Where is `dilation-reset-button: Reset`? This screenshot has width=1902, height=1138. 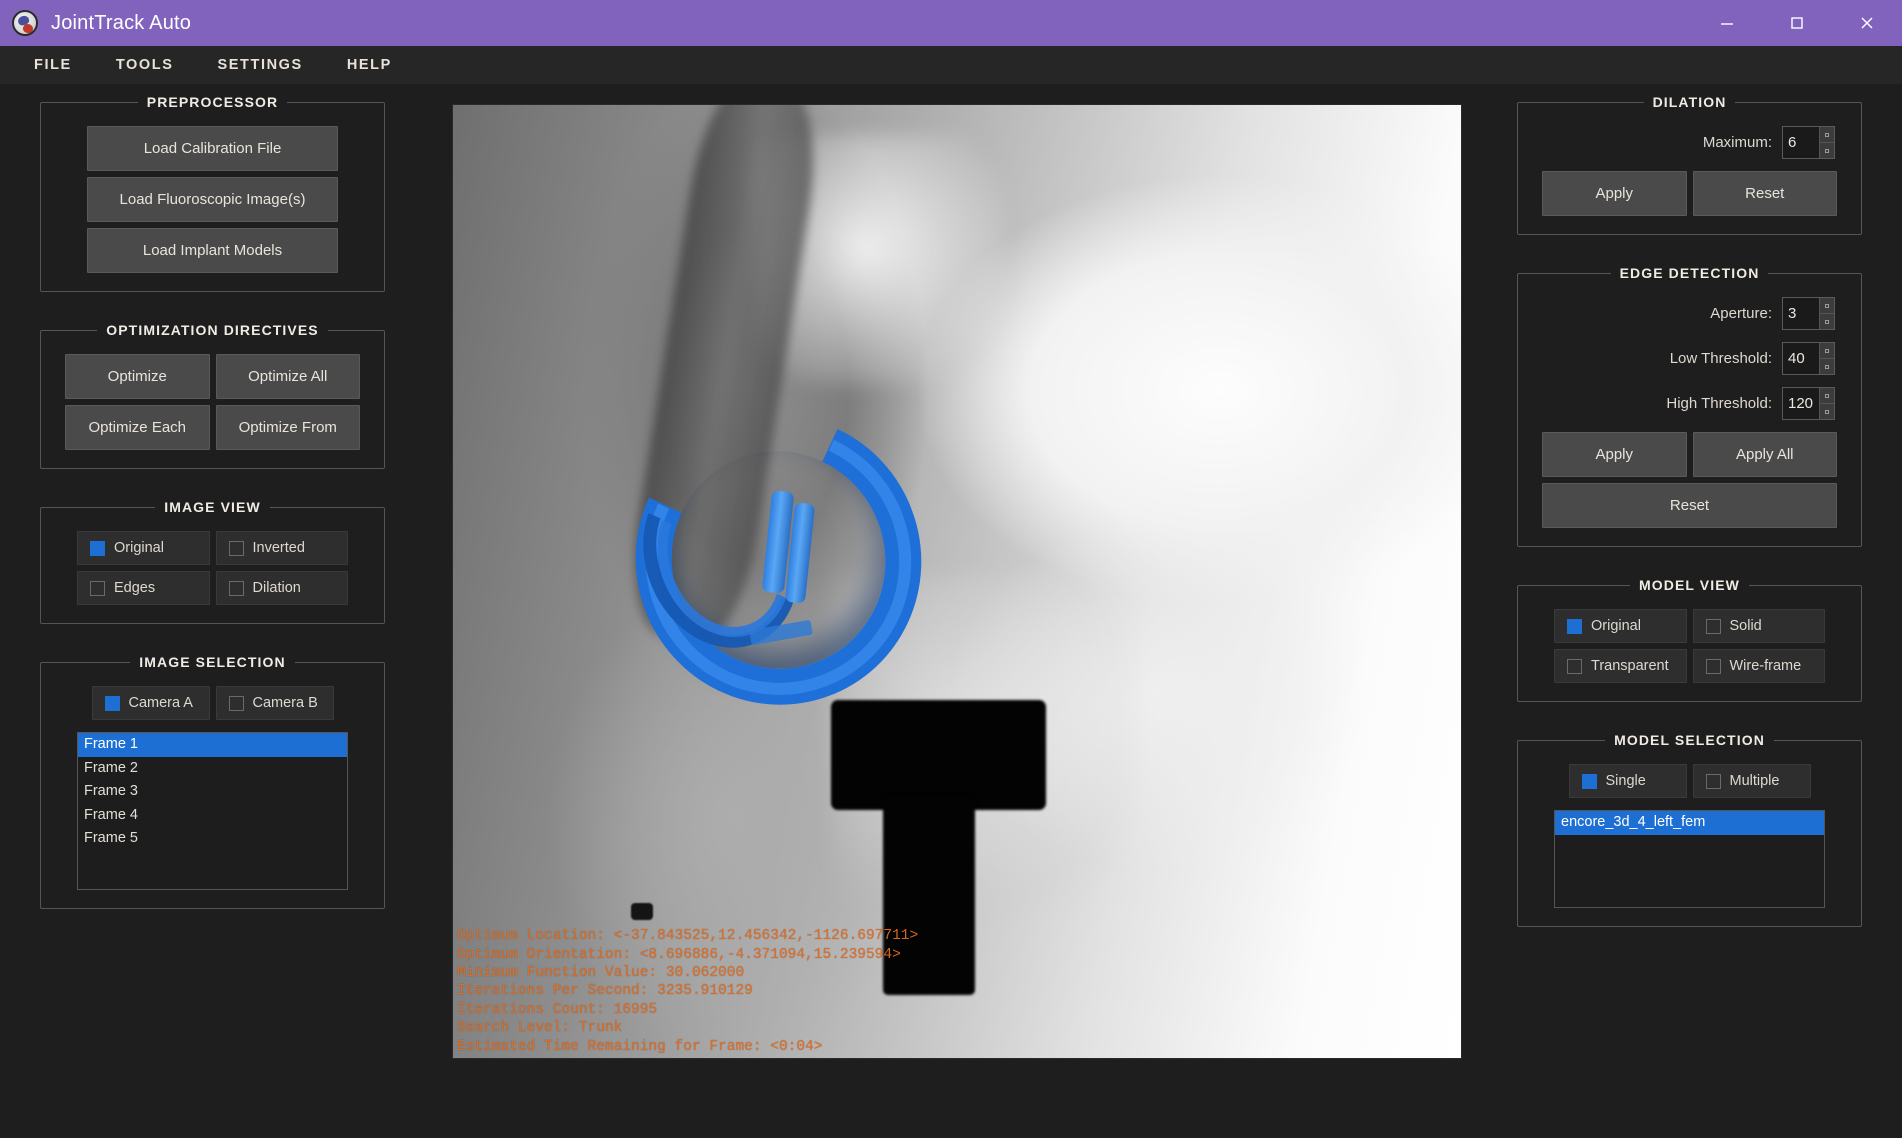 dilation-reset-button: Reset is located at coordinates (1764, 193).